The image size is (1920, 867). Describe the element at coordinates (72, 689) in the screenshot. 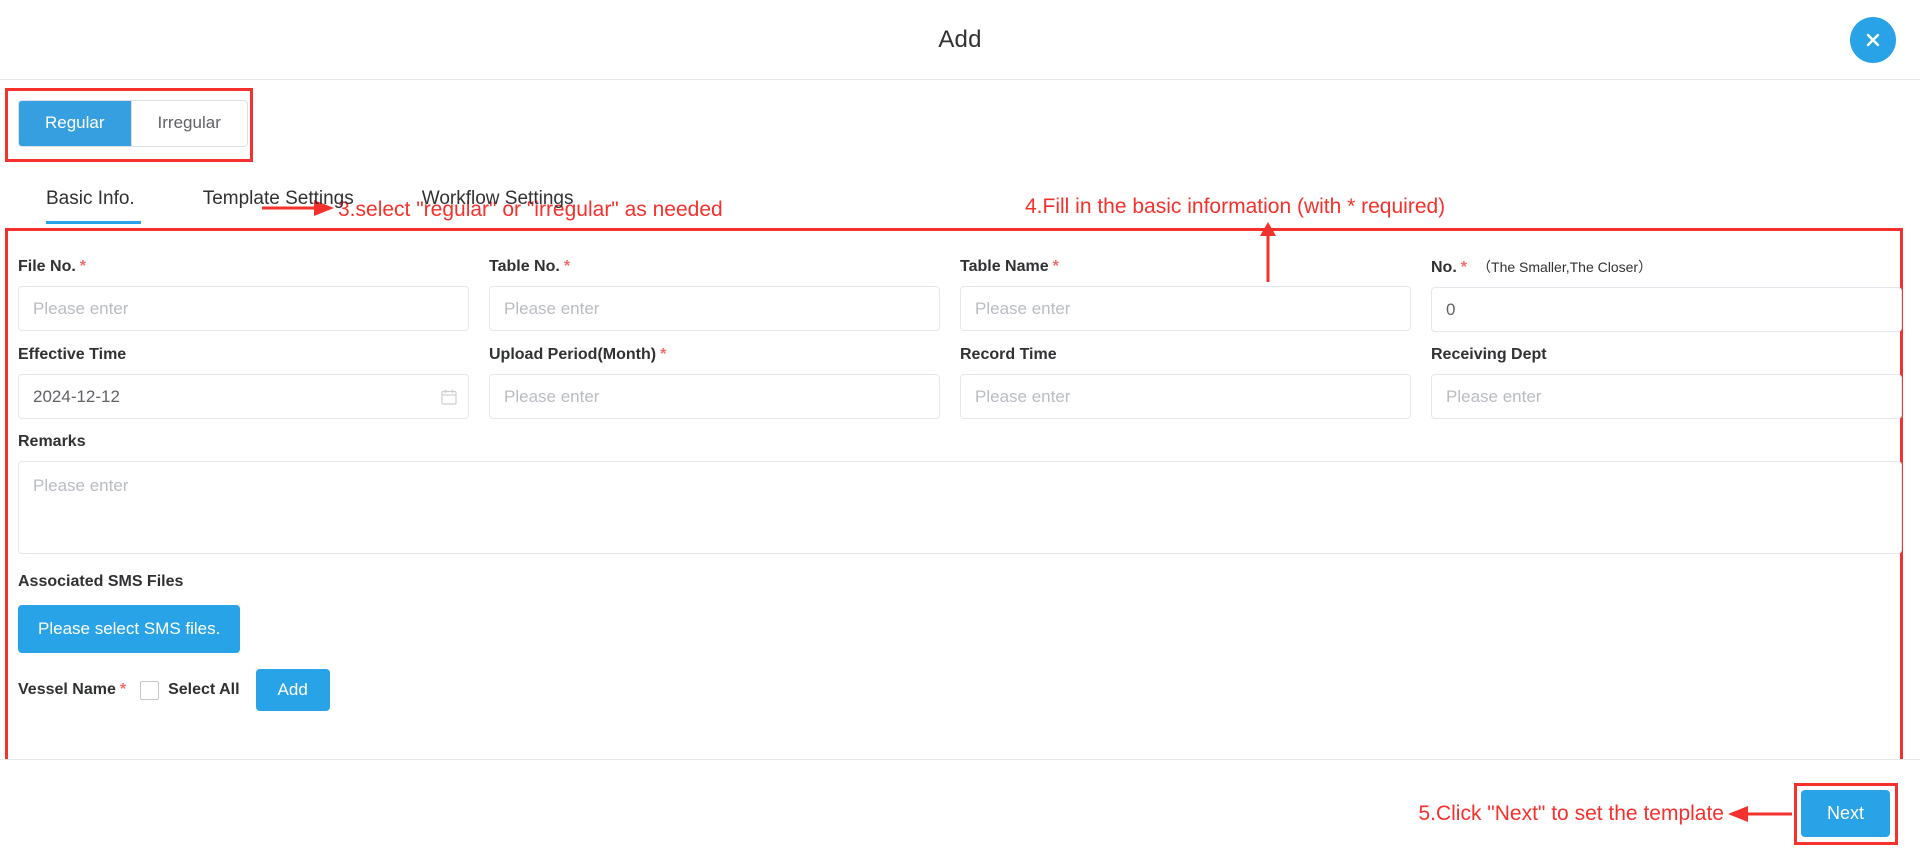

I see `label-vessel-name: Vessel Name *` at that location.